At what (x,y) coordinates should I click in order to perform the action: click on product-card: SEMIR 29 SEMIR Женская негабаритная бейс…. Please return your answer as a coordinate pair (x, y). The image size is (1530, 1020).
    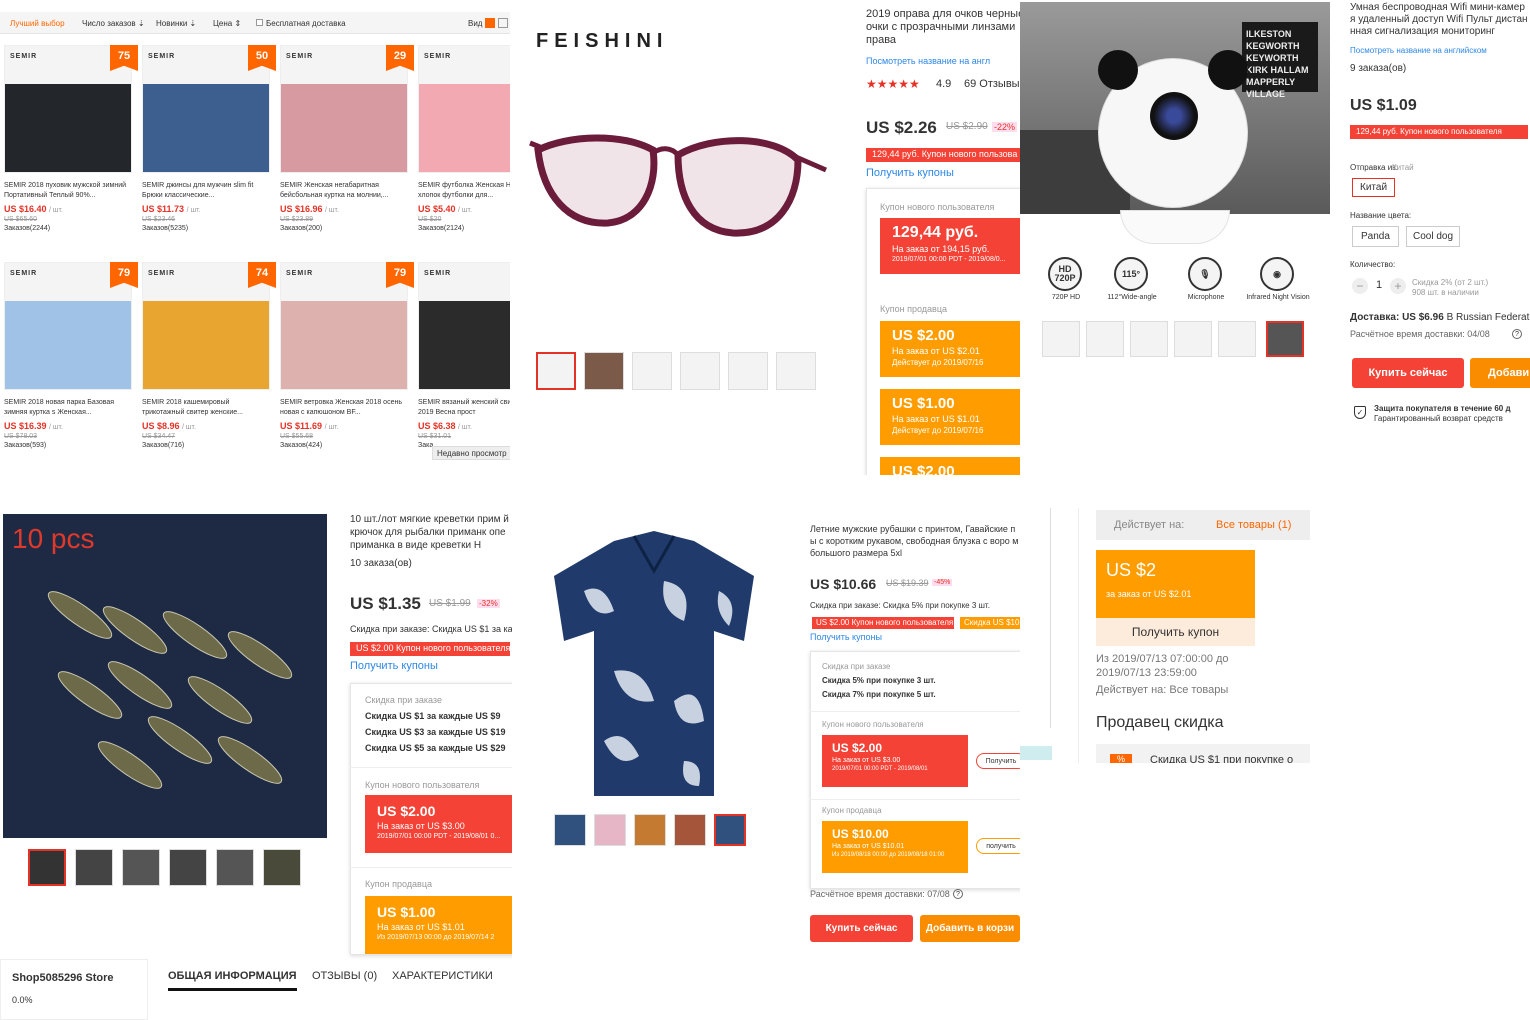
    Looking at the image, I should click on (347, 150).